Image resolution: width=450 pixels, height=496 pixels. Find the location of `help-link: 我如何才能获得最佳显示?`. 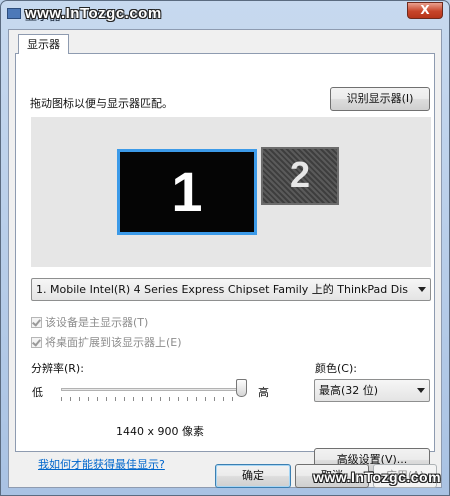

help-link: 我如何才能获得最佳显示? is located at coordinates (101, 464).